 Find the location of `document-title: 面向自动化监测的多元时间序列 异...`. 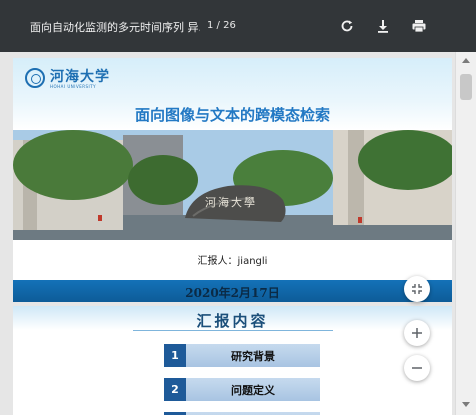

document-title: 面向自动化监测的多元时间序列 异... is located at coordinates (115, 27).